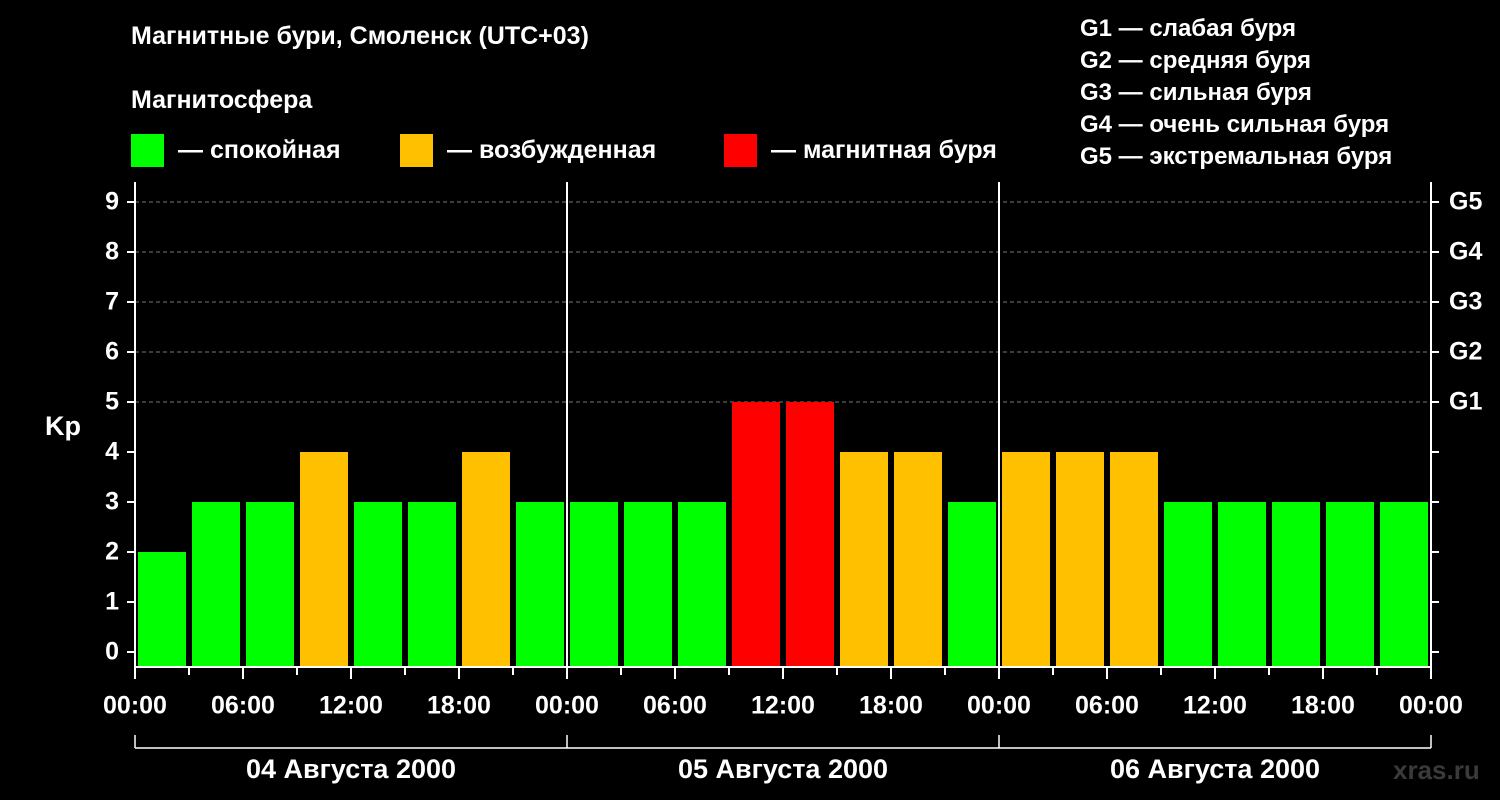  Describe the element at coordinates (112, 452) in the screenshot. I see `y-tick-label: 4` at that location.